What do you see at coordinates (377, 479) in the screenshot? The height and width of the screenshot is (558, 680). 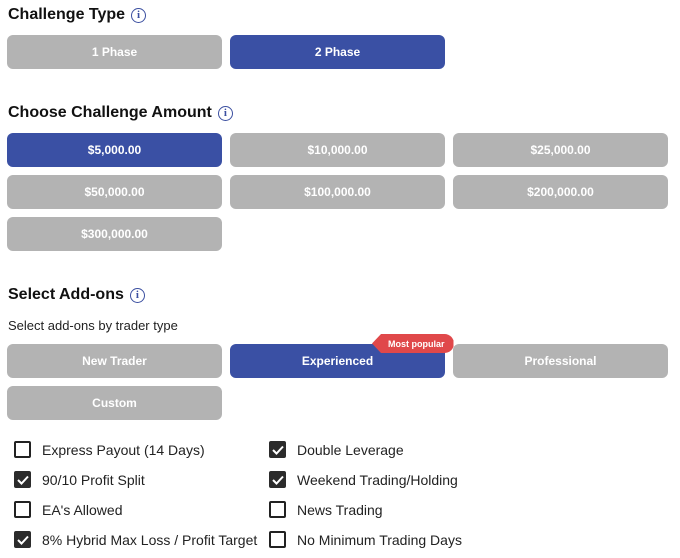 I see `addon-label: Weekend Trading/Holding` at bounding box center [377, 479].